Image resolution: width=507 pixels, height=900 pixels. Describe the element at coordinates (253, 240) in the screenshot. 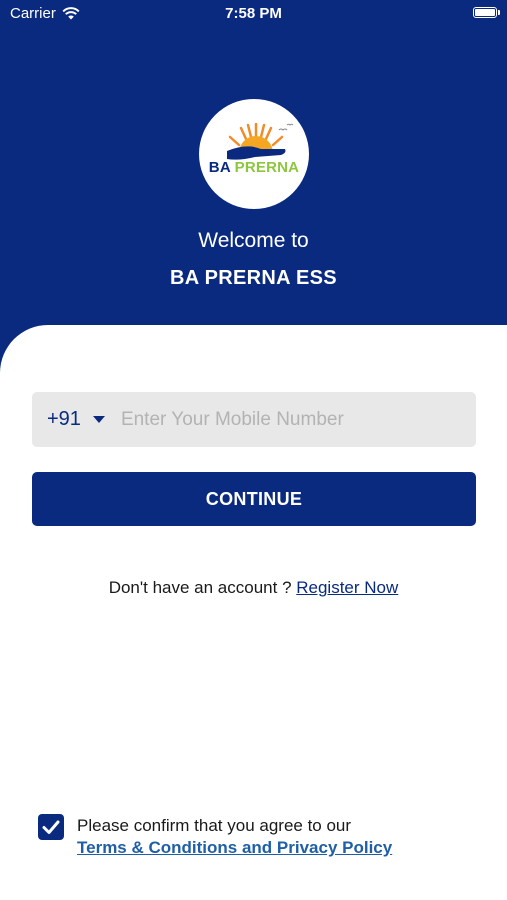

I see `welcome-text: Welcome to` at that location.